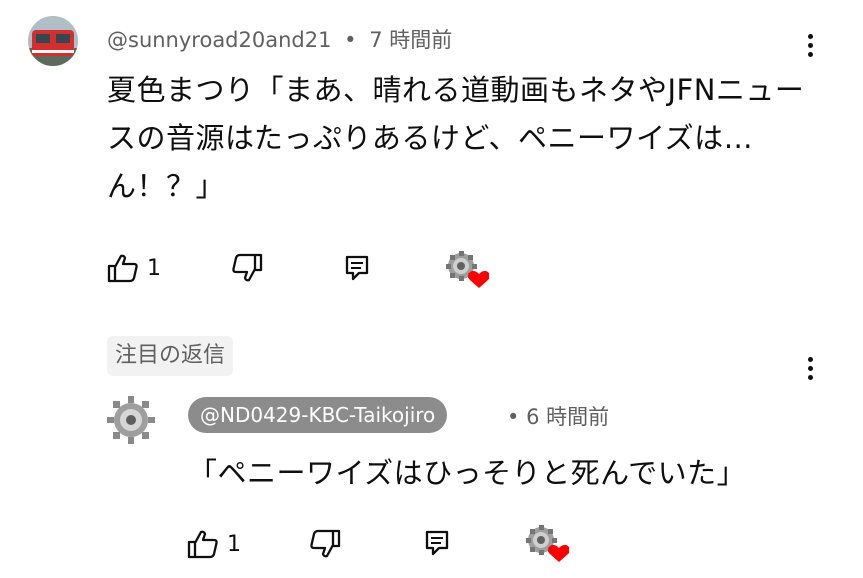 The height and width of the screenshot is (578, 863). Describe the element at coordinates (467, 473) in the screenshot. I see `reply-text: 「ペニーワイズはひっそりと死んでいた」` at that location.